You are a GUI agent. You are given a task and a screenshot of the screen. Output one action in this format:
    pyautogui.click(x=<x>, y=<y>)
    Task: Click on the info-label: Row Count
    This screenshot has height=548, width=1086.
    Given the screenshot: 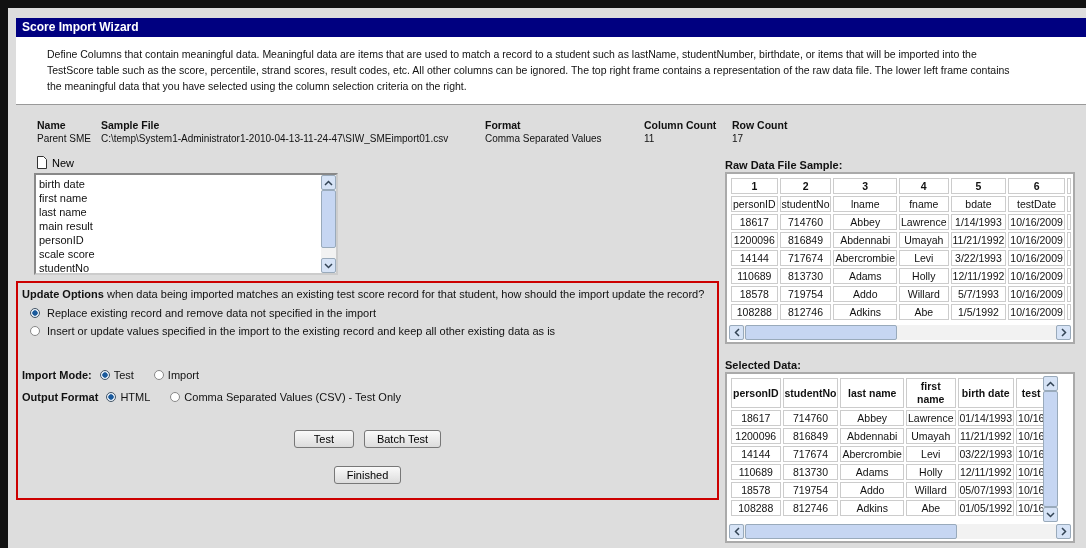 What is the action you would take?
    pyautogui.click(x=760, y=125)
    